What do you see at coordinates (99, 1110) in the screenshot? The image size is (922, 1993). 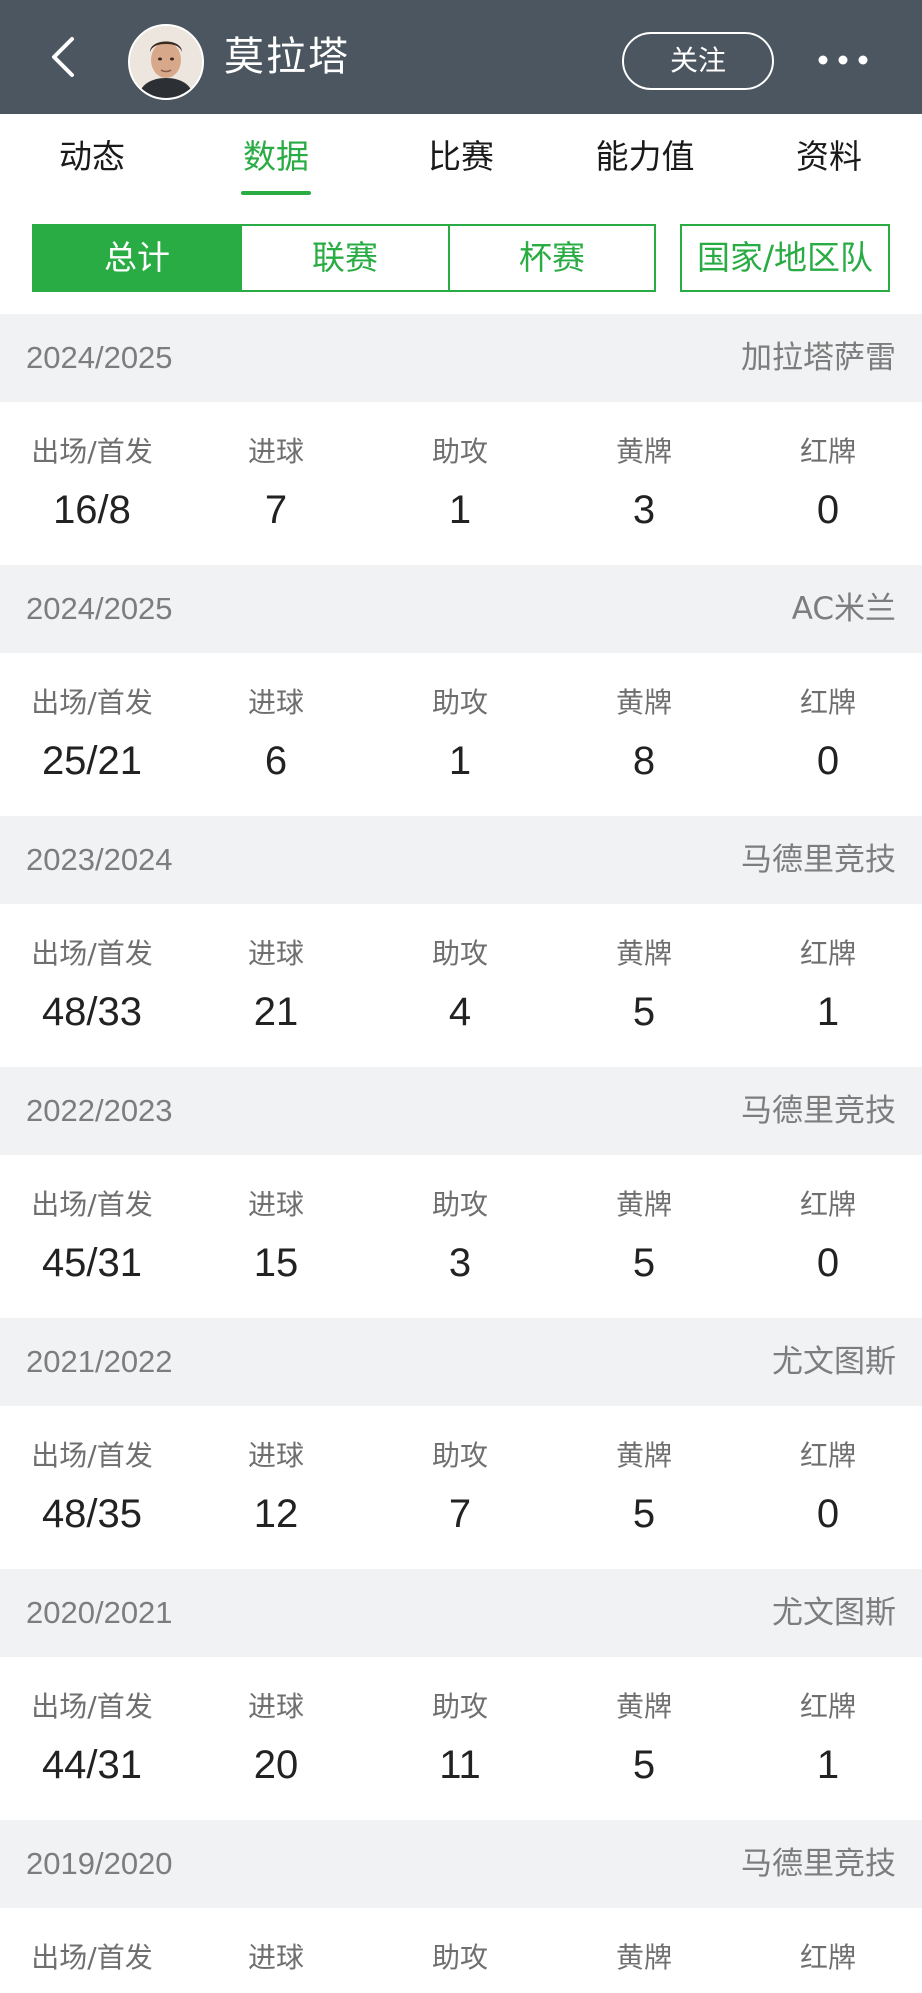 I see `season-year: 2022/2023` at bounding box center [99, 1110].